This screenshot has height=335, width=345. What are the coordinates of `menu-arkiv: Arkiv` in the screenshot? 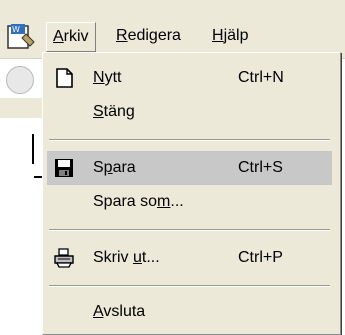 It's located at (71, 37).